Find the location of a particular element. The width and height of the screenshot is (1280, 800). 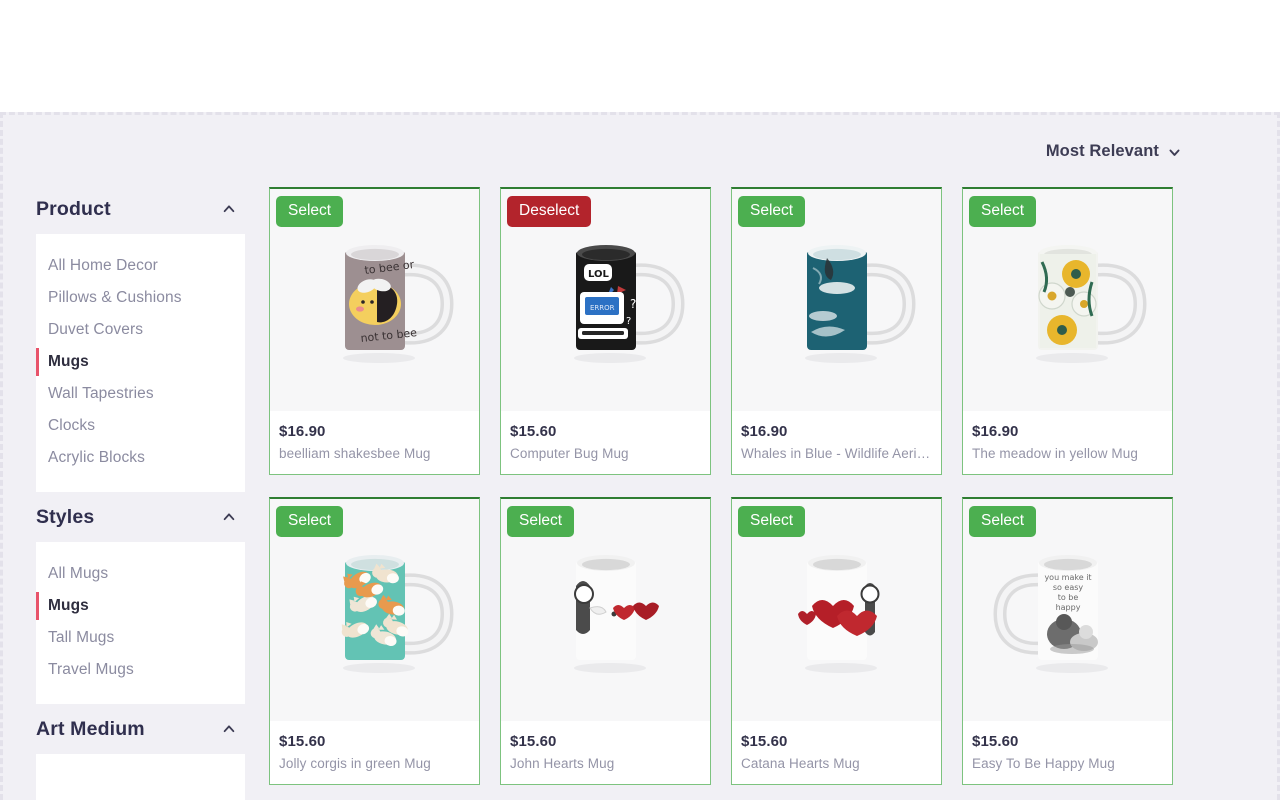

product-title: Catana Hearts Mug is located at coordinates (800, 763).